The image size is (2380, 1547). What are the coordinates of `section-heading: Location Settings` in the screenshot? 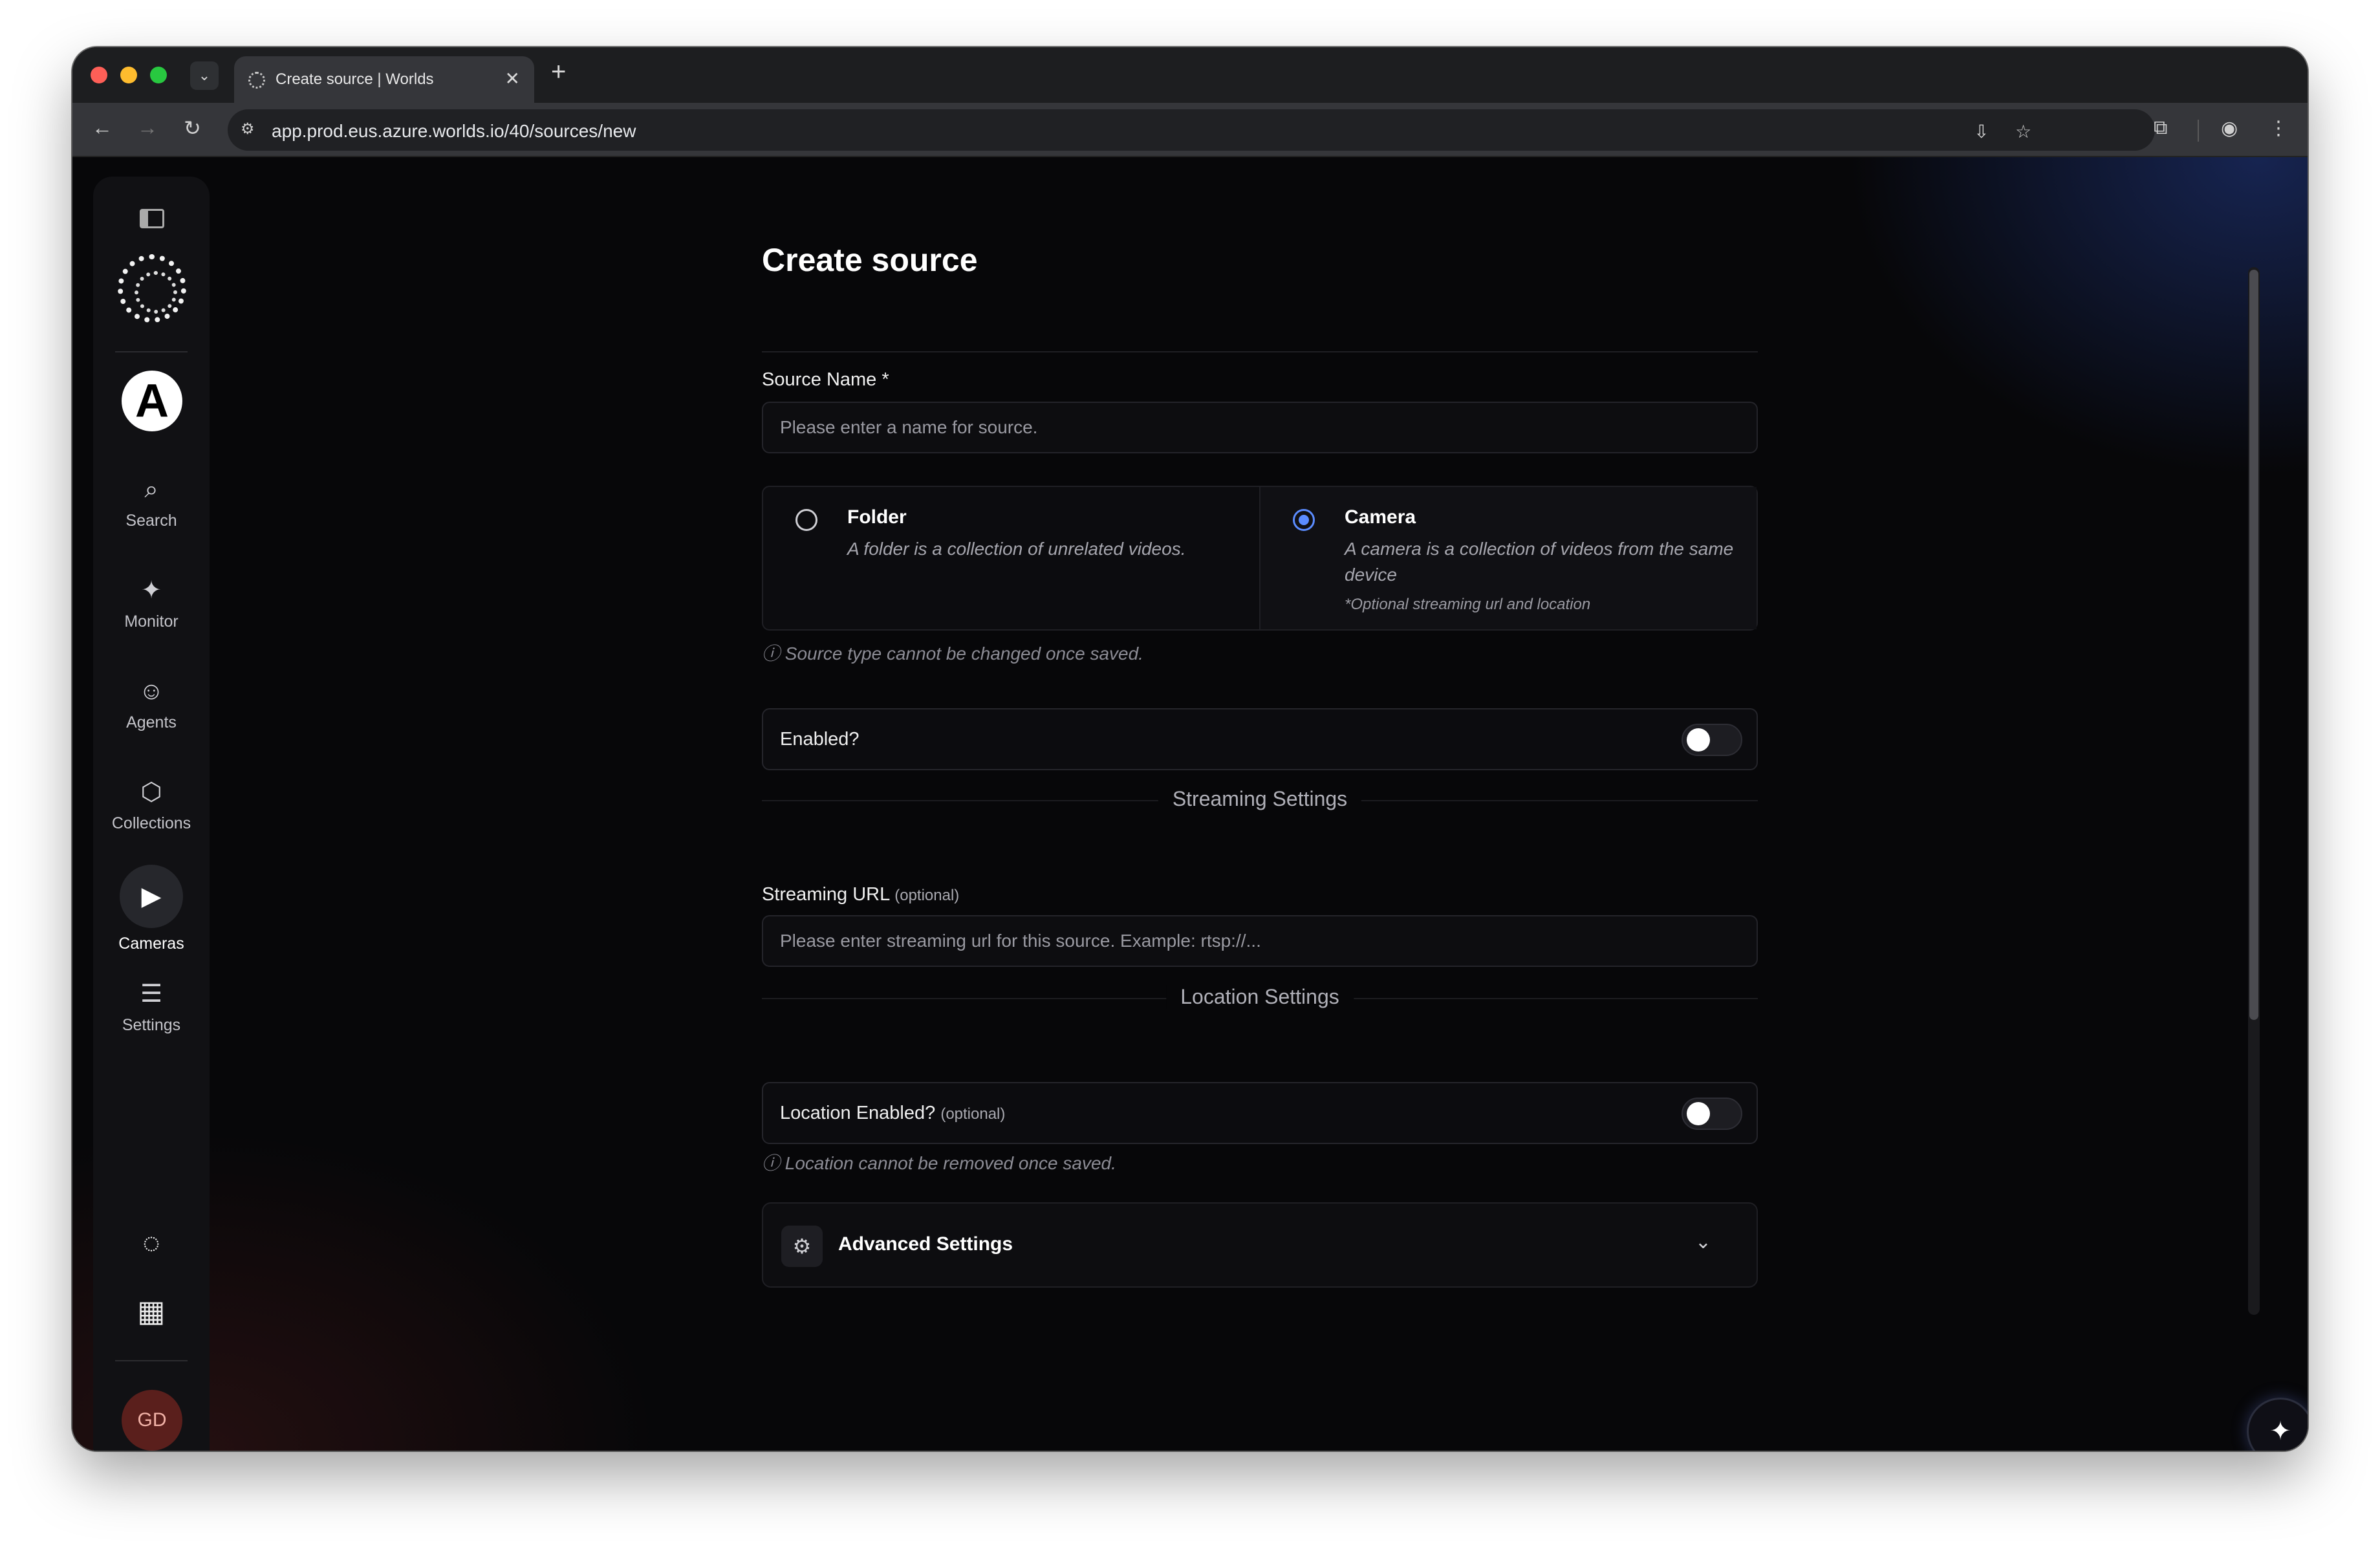 It's located at (1260, 997).